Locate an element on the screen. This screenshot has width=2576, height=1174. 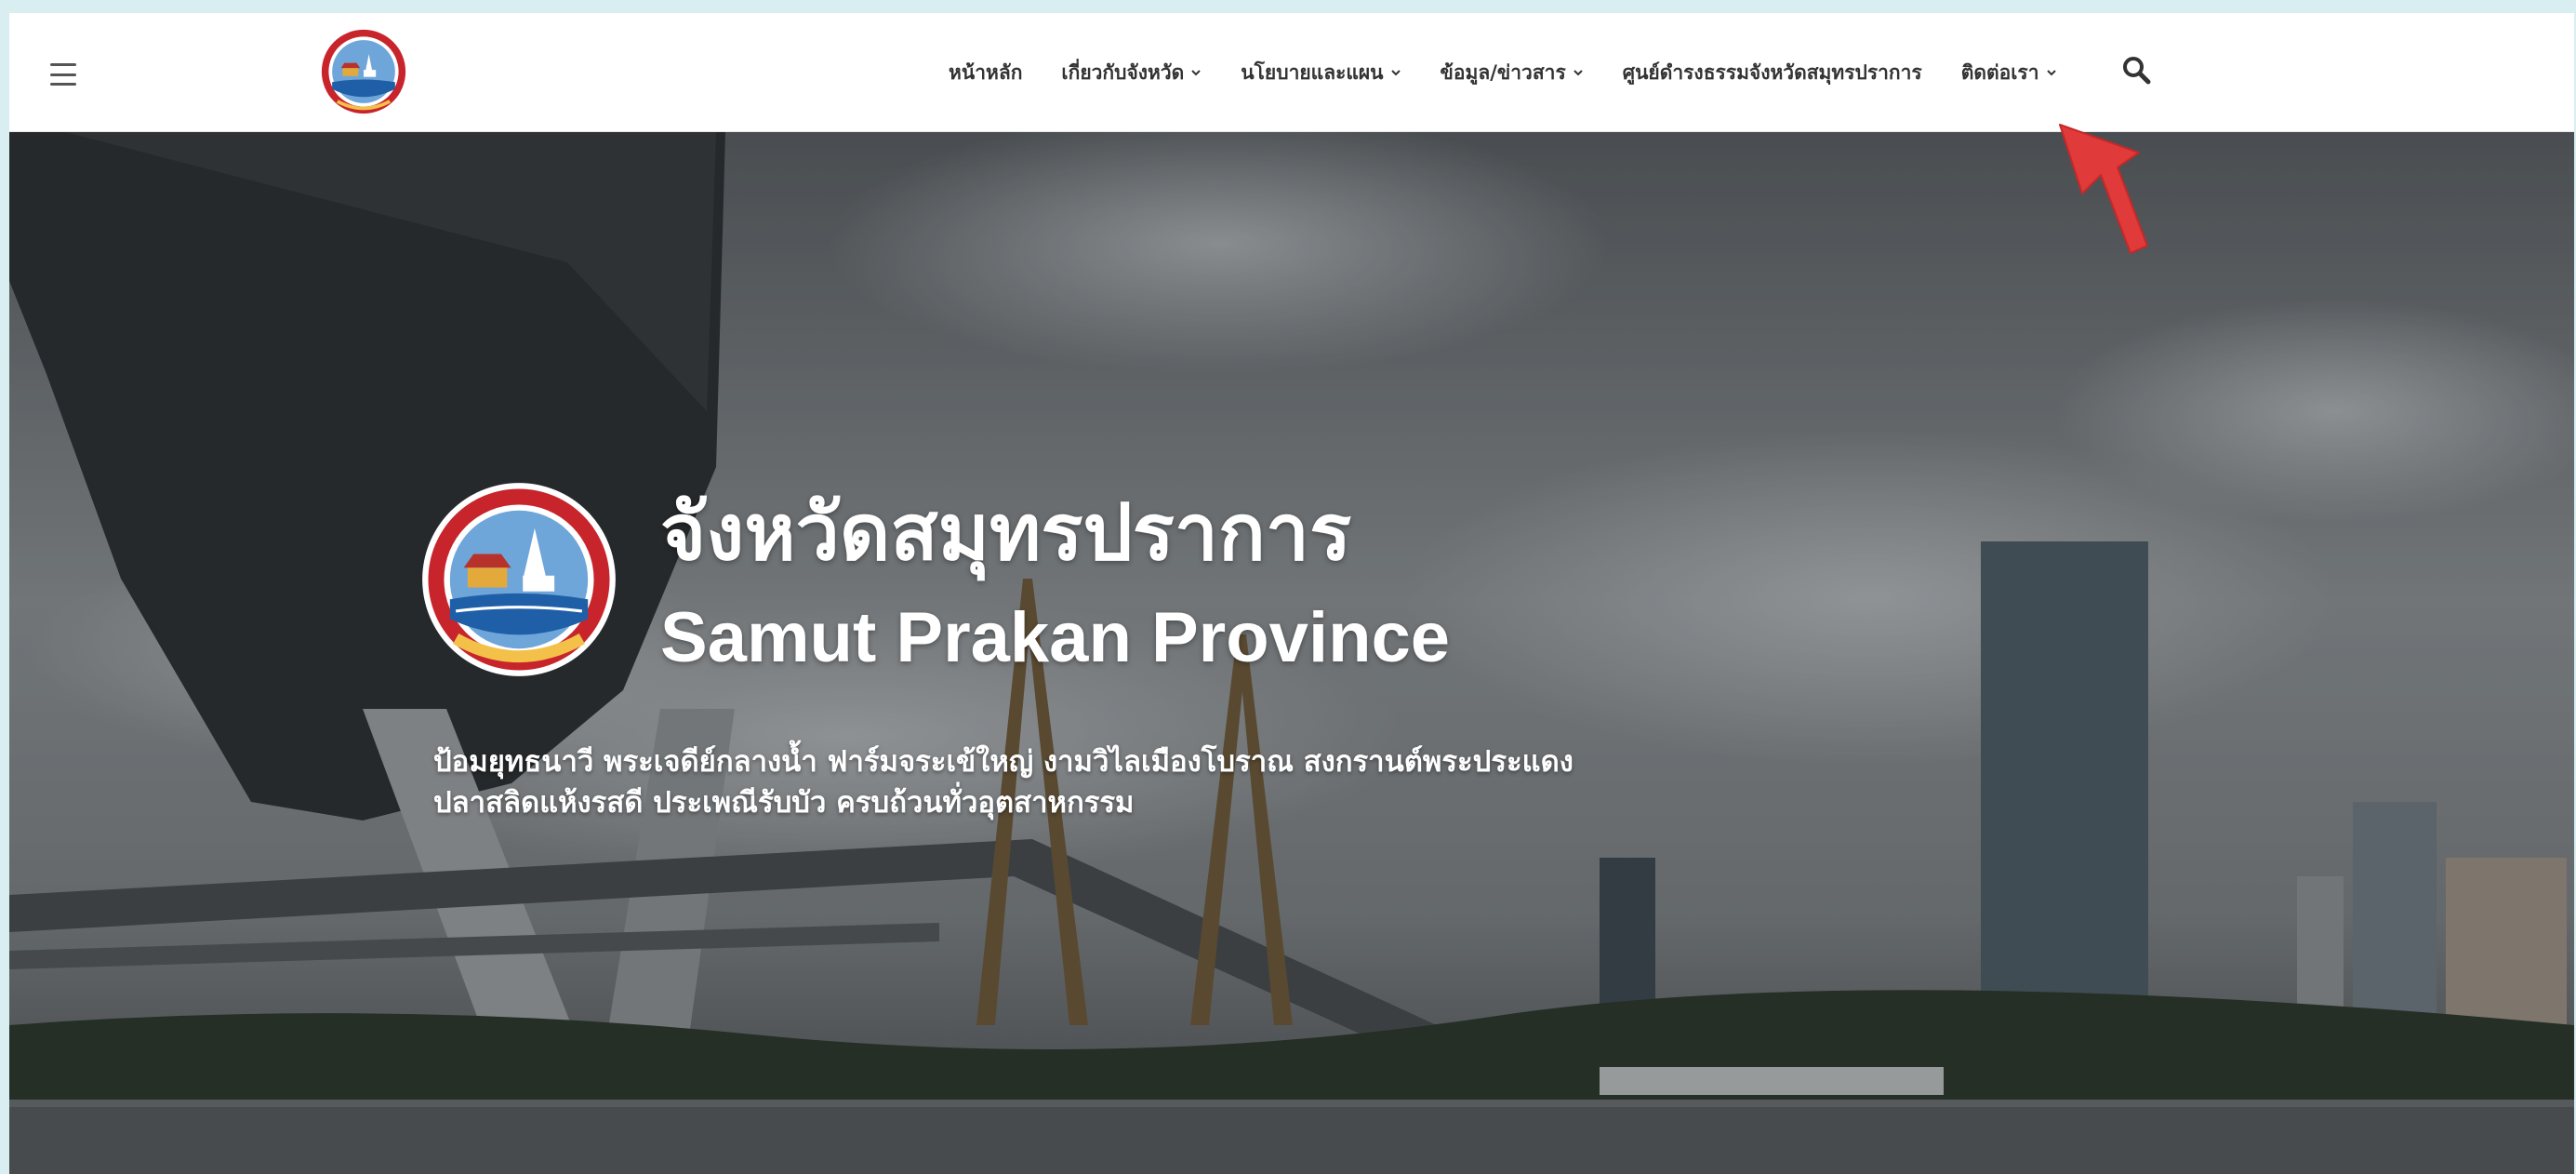
nav-item-news: ข้อมูล/ข่าวสาร is located at coordinates (1512, 73).